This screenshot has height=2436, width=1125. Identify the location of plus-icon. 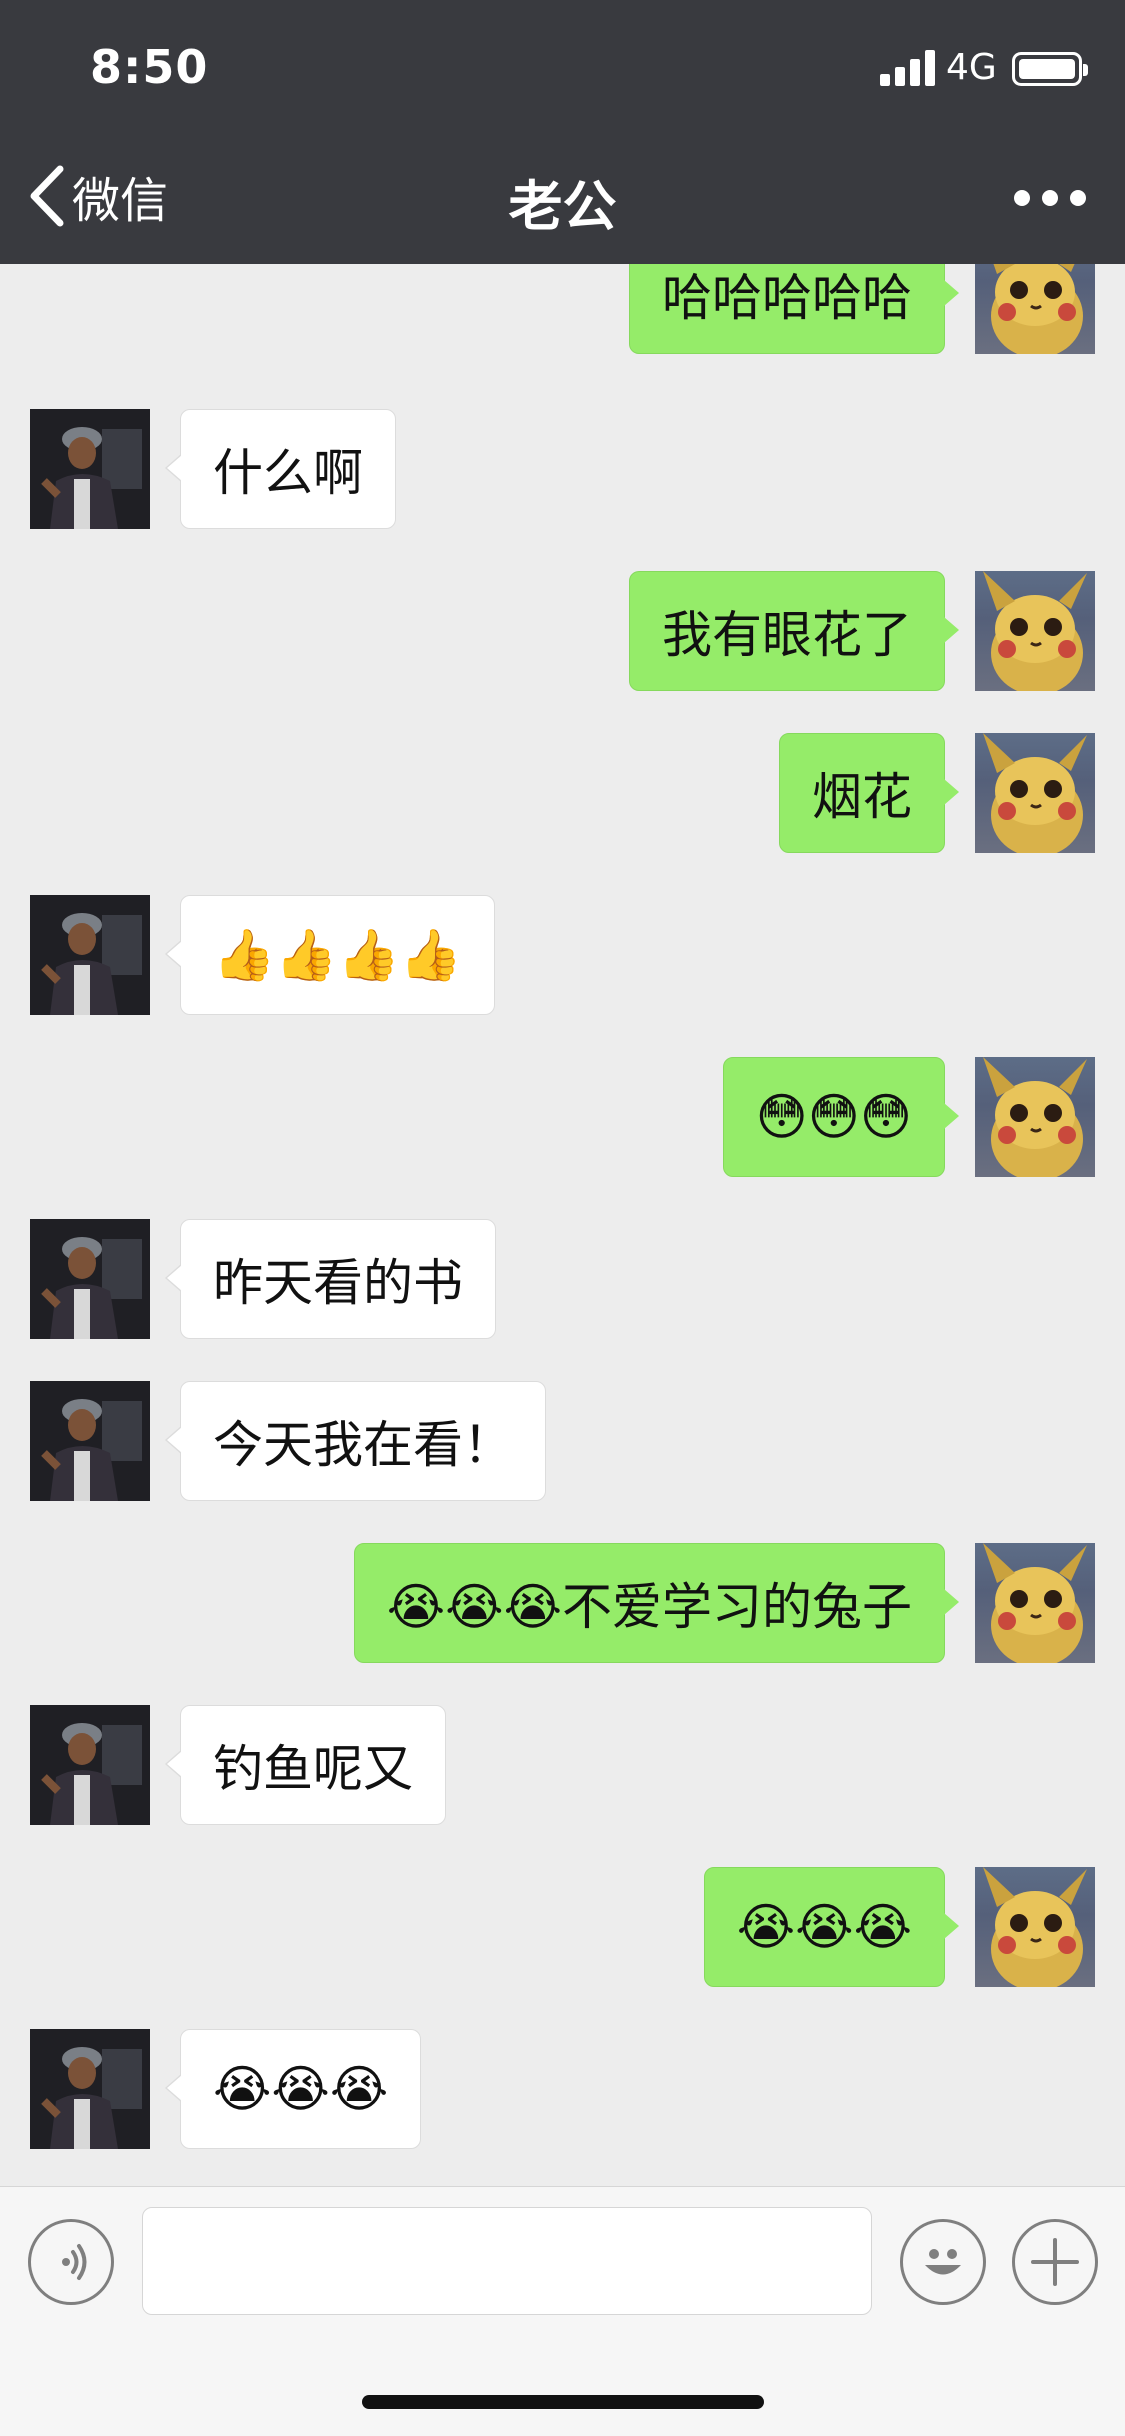
(1055, 2262).